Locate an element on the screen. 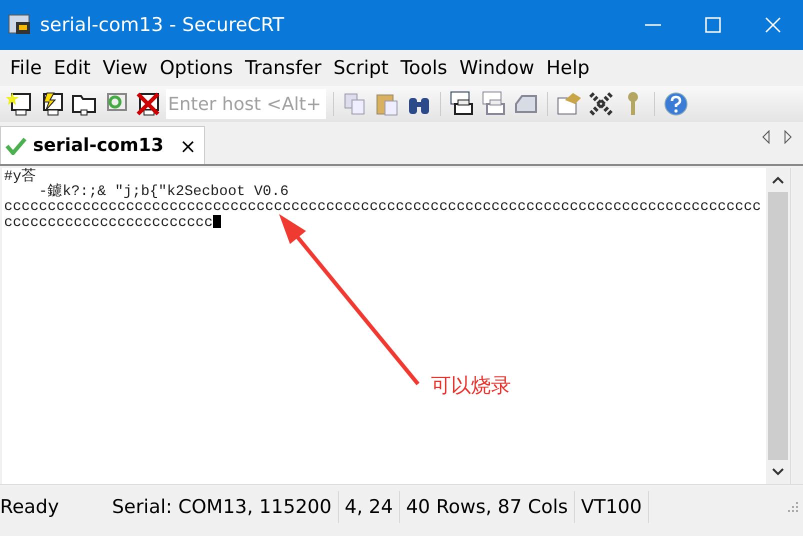  new-computer-icon is located at coordinates (20, 104).